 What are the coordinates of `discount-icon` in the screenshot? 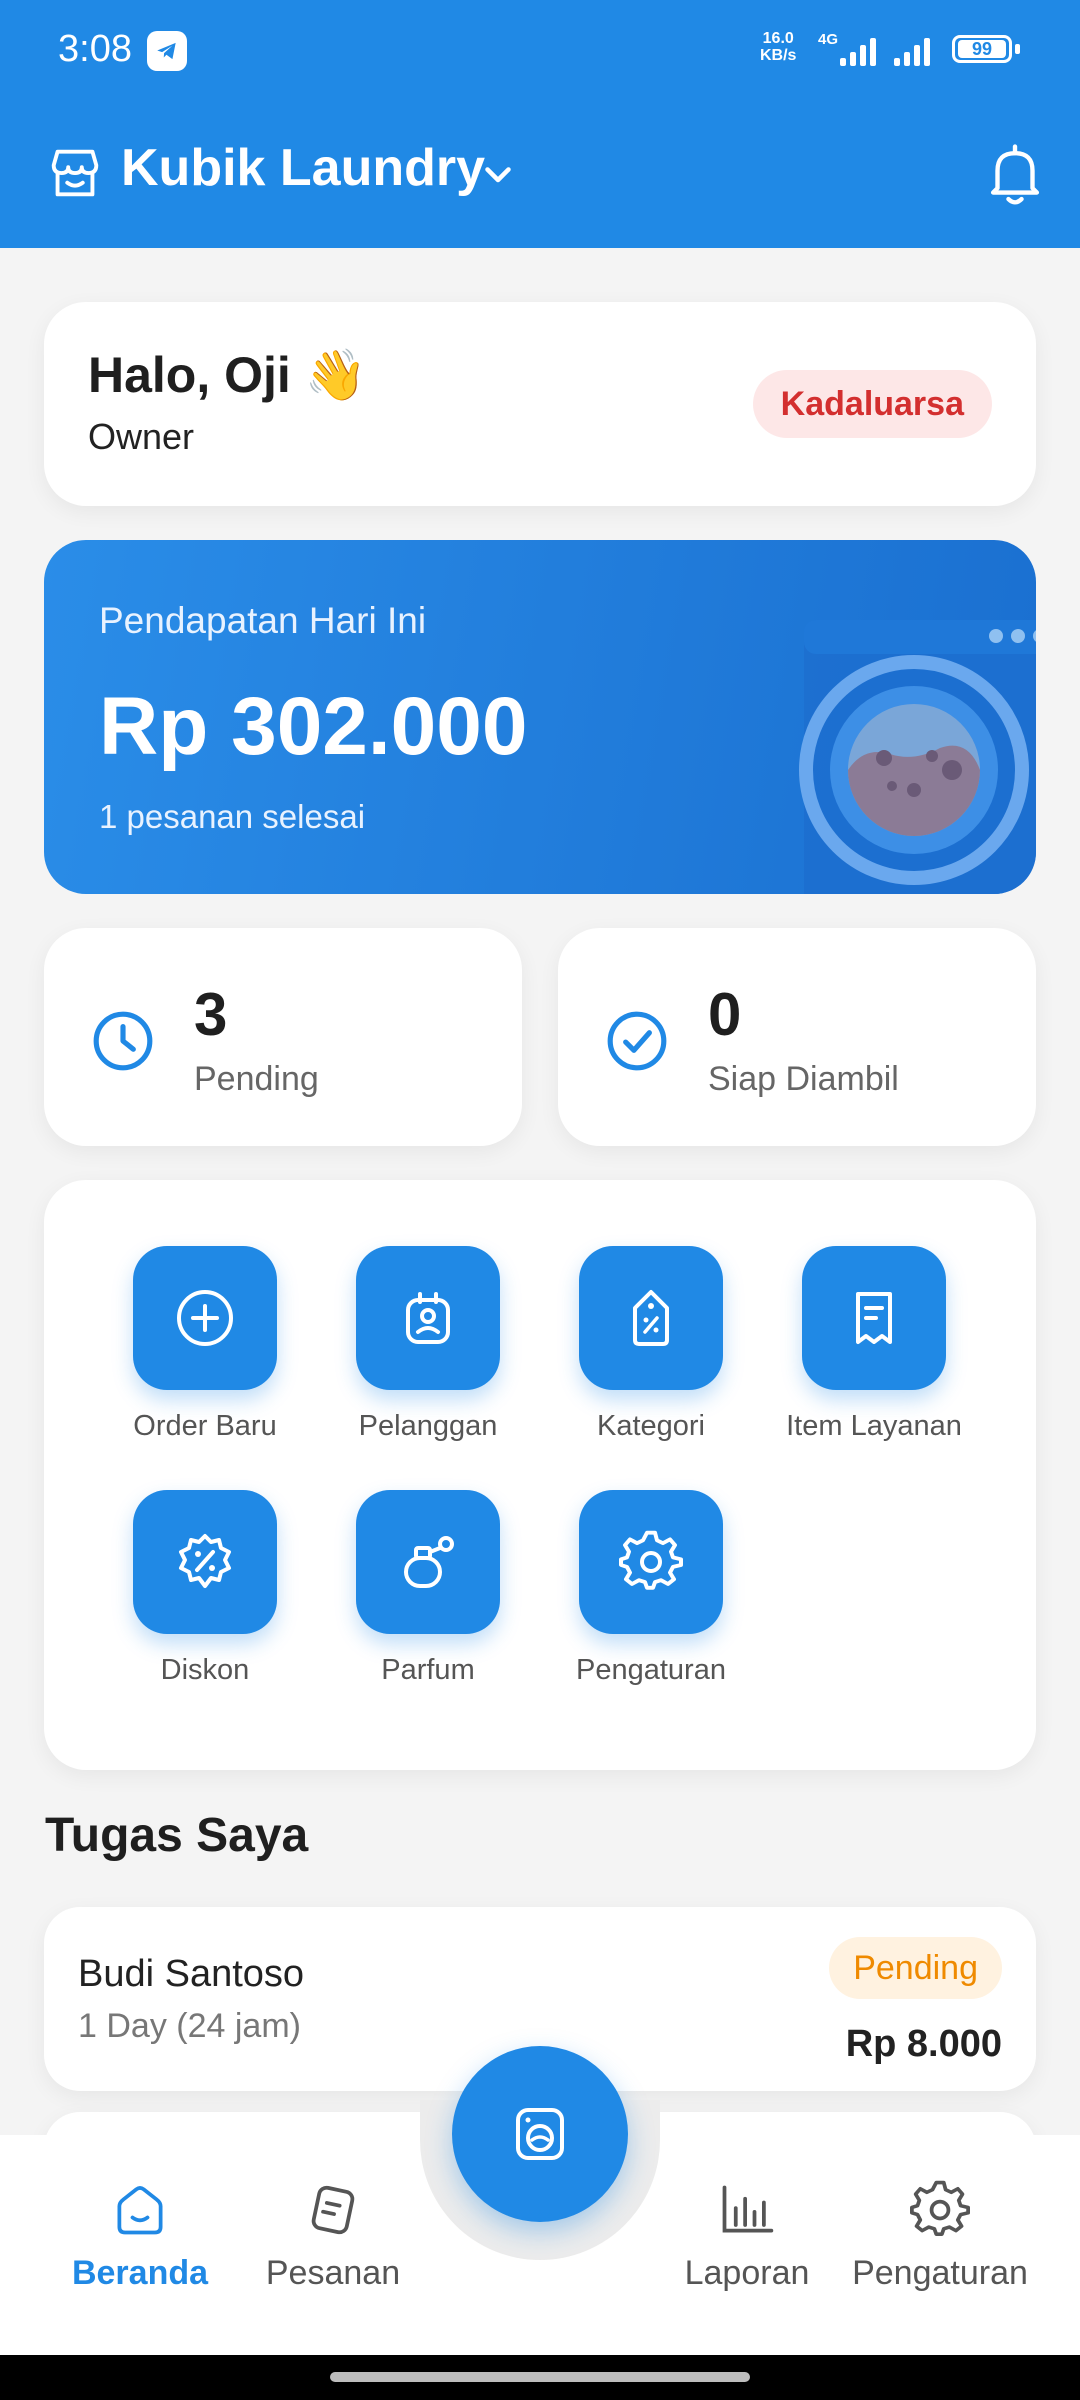 It's located at (205, 1561).